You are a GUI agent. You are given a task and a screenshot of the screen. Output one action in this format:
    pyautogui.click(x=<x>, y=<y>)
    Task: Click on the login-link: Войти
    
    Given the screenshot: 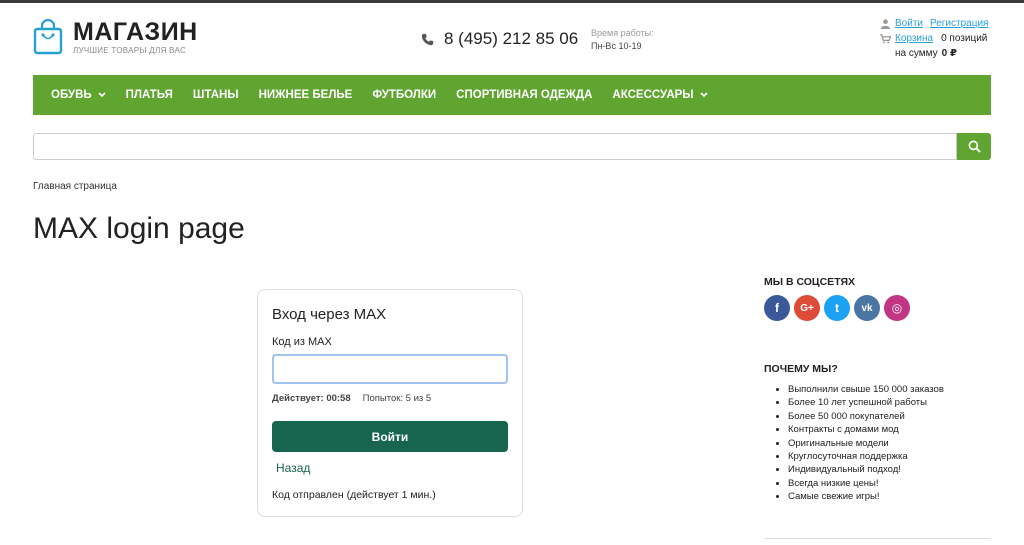 What is the action you would take?
    pyautogui.click(x=909, y=23)
    